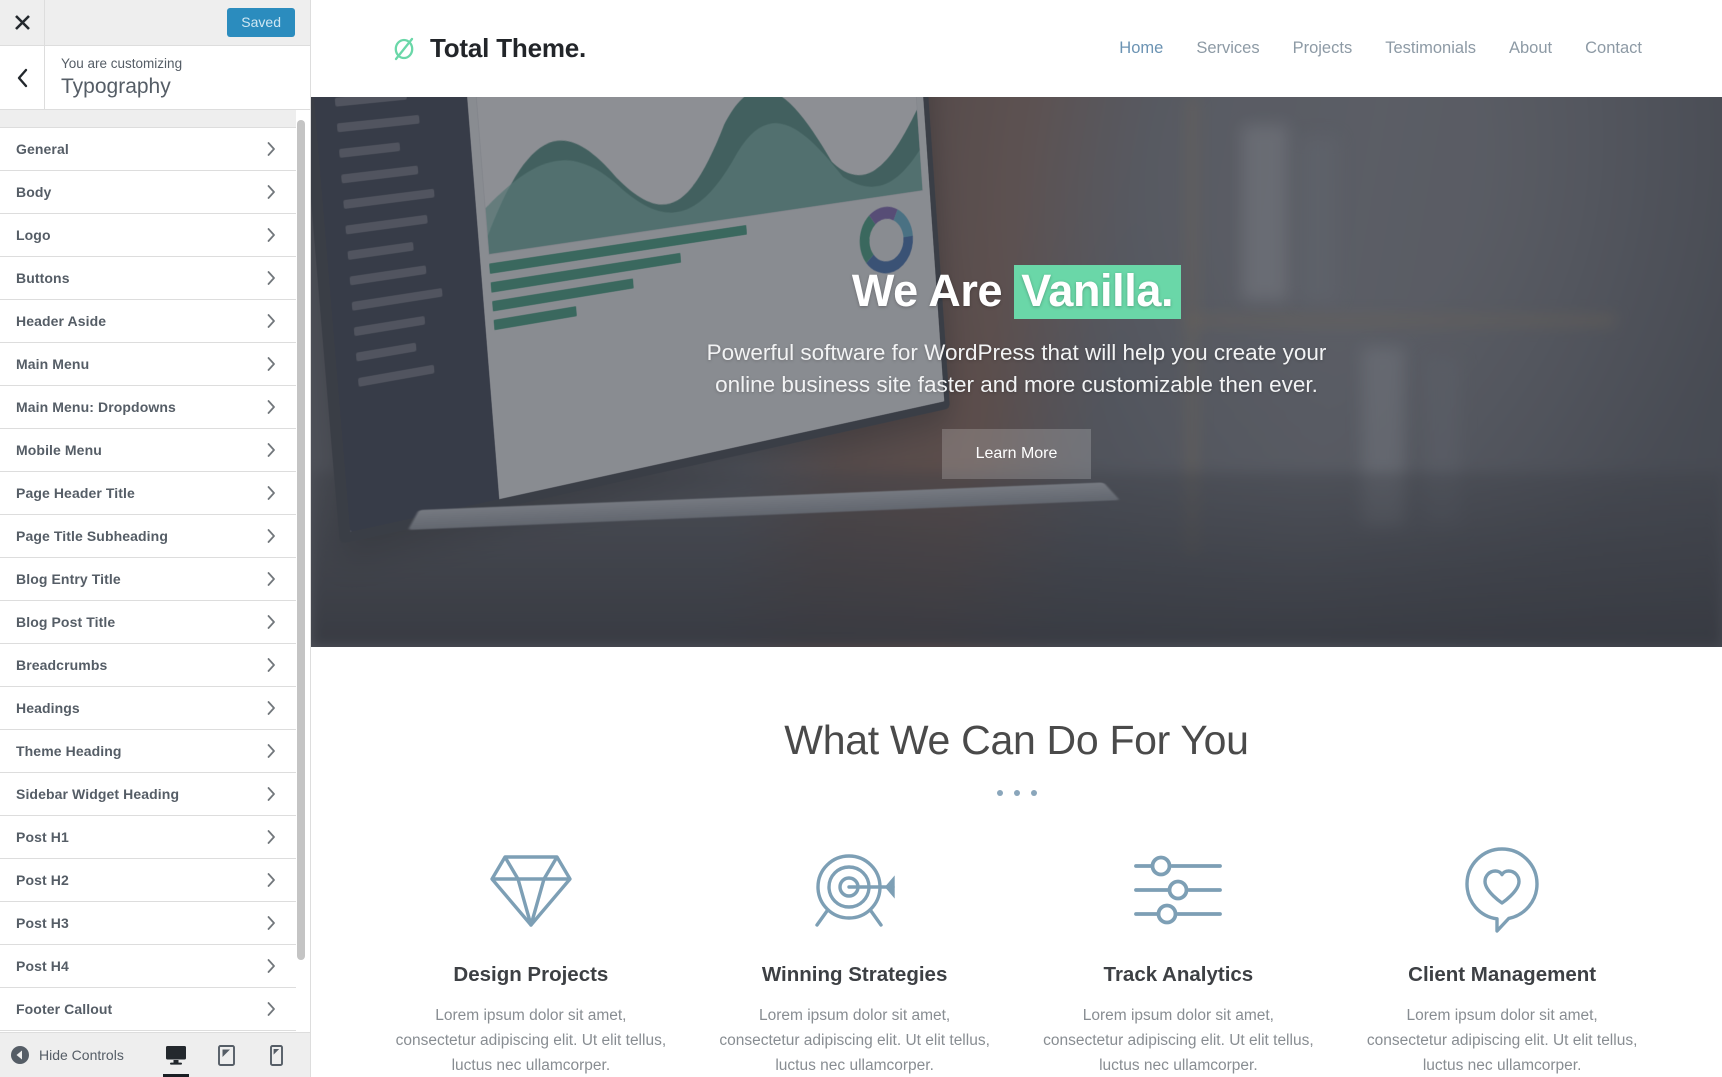 The height and width of the screenshot is (1077, 1722). I want to click on customizer-section-mobile-menu: Mobile Menu, so click(148, 450).